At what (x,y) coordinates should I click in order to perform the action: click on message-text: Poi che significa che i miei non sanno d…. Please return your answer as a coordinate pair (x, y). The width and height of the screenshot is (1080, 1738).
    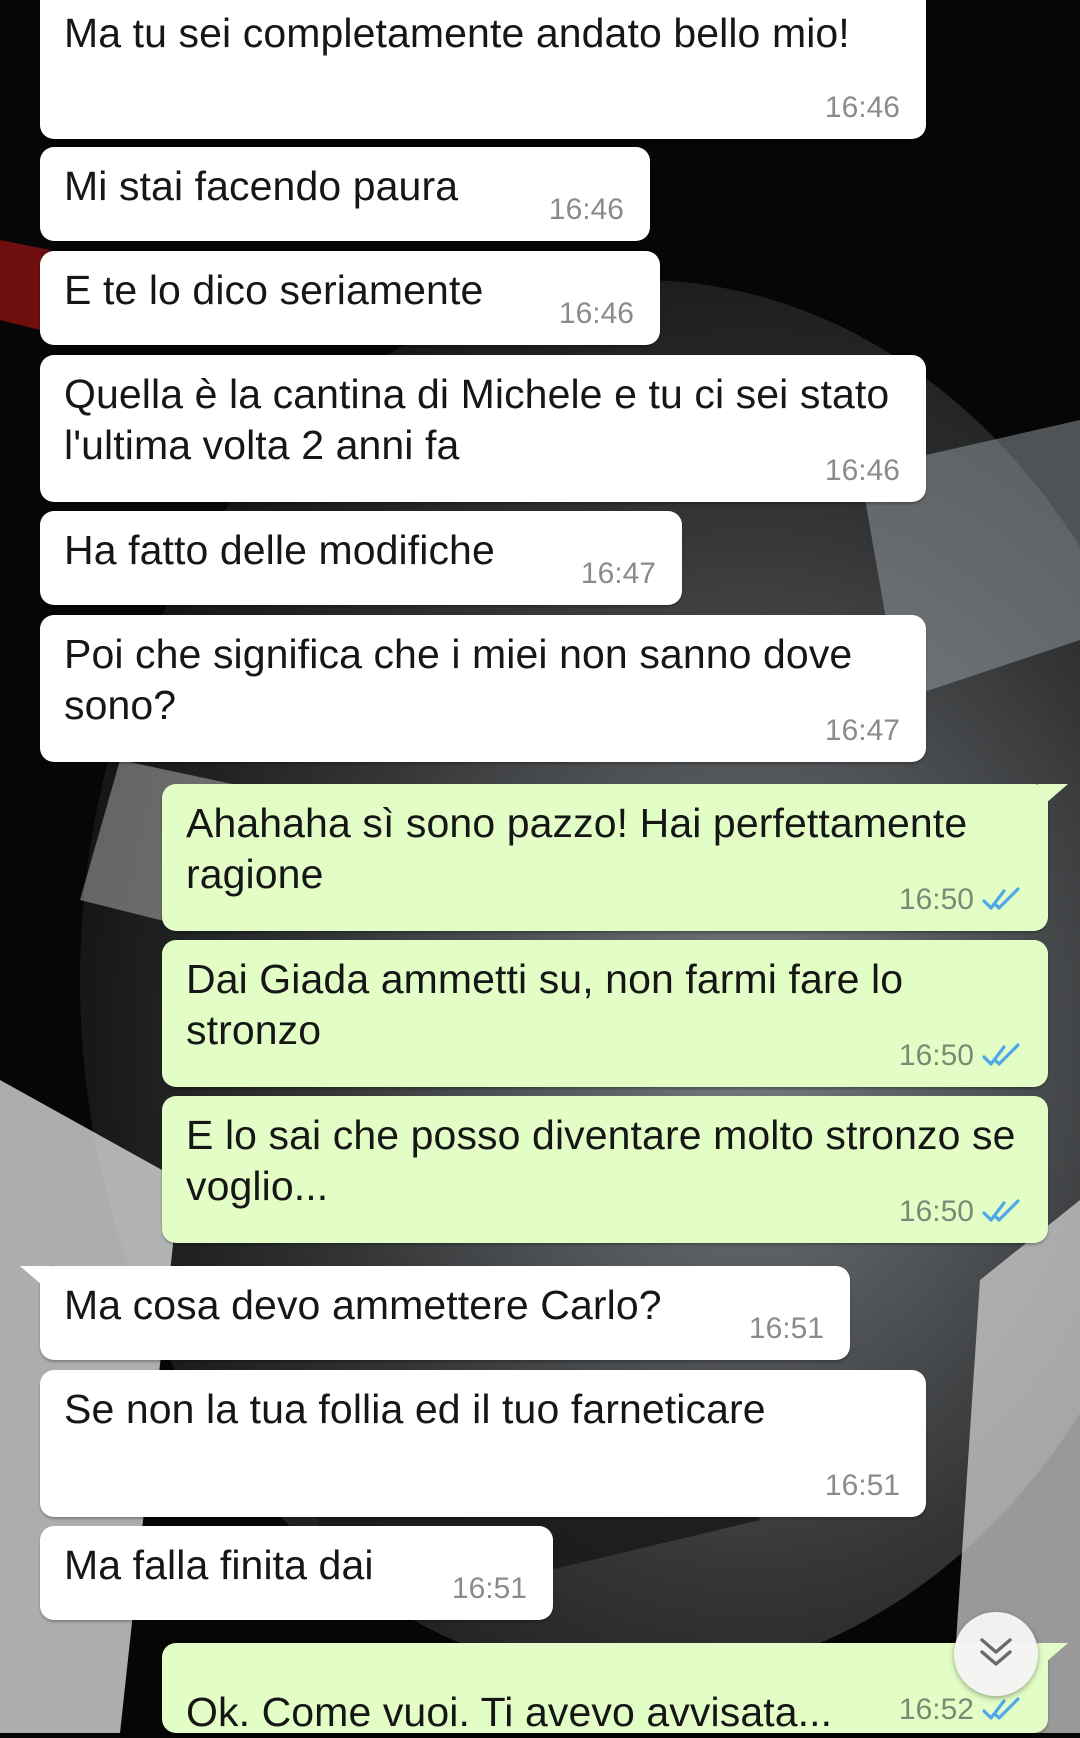
    Looking at the image, I should click on (458, 679).